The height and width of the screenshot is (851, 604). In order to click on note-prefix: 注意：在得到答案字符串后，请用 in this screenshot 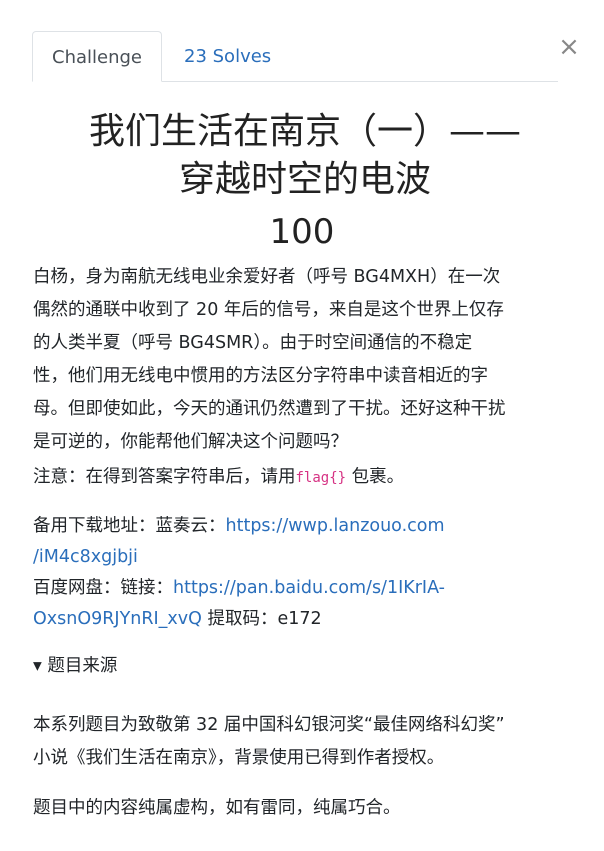, I will do `click(164, 477)`.